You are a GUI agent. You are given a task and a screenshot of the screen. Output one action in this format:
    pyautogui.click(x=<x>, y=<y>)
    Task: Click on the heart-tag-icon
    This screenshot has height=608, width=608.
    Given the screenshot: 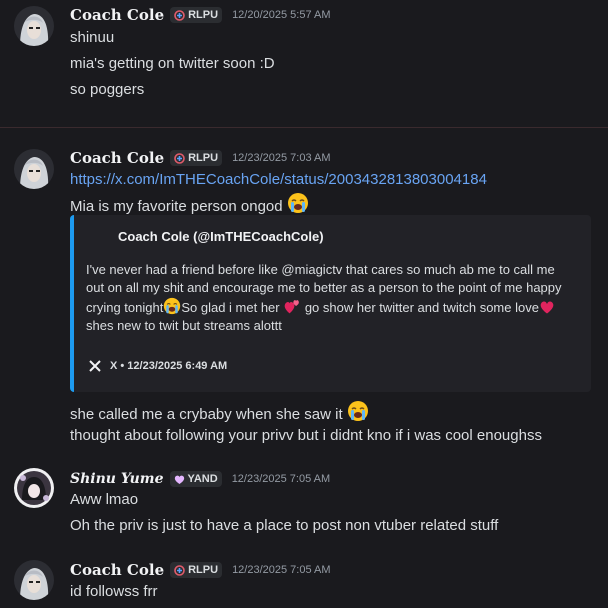 What is the action you would take?
    pyautogui.click(x=179, y=479)
    